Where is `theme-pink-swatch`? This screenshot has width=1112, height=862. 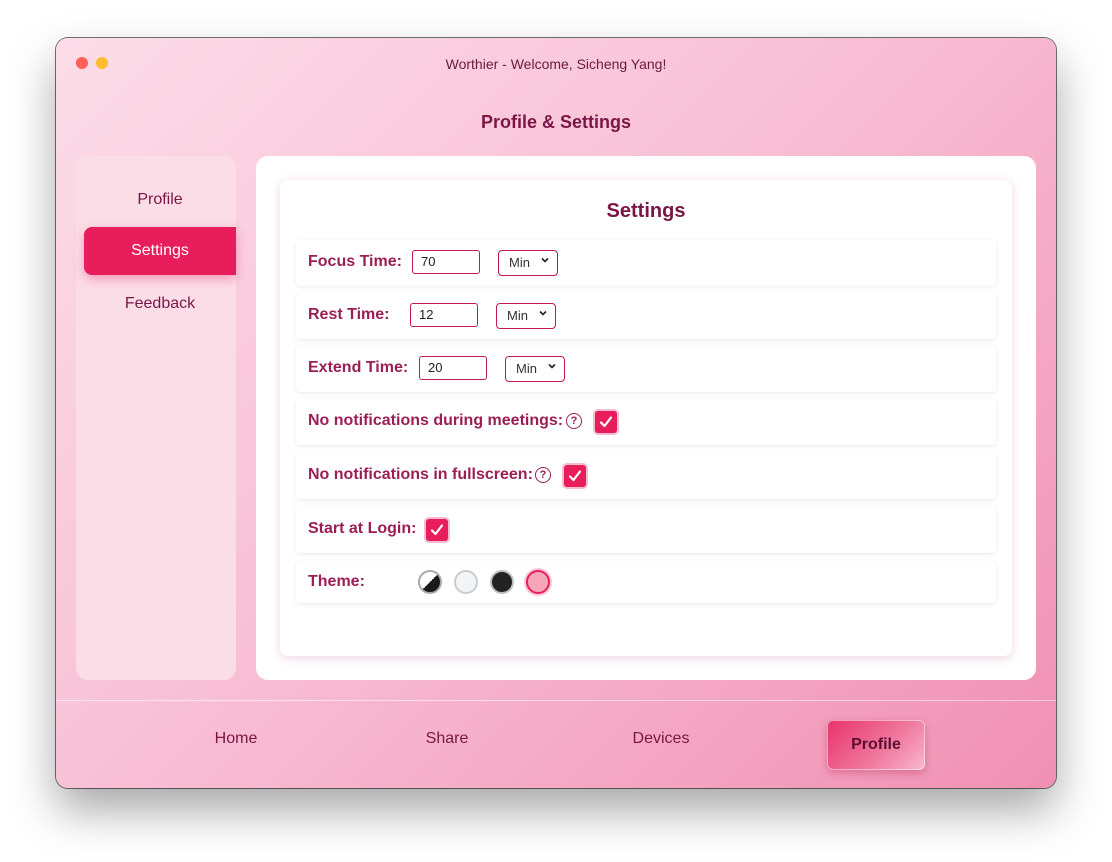
theme-pink-swatch is located at coordinates (538, 582).